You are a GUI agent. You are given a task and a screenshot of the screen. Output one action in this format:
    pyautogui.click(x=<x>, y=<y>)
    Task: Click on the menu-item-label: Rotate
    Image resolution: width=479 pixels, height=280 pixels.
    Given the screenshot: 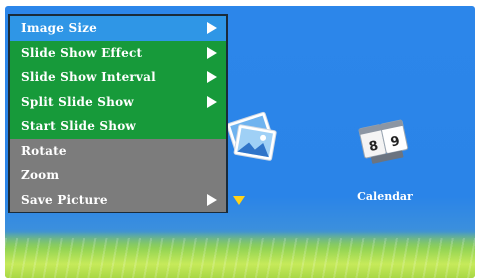 What is the action you would take?
    pyautogui.click(x=44, y=150)
    